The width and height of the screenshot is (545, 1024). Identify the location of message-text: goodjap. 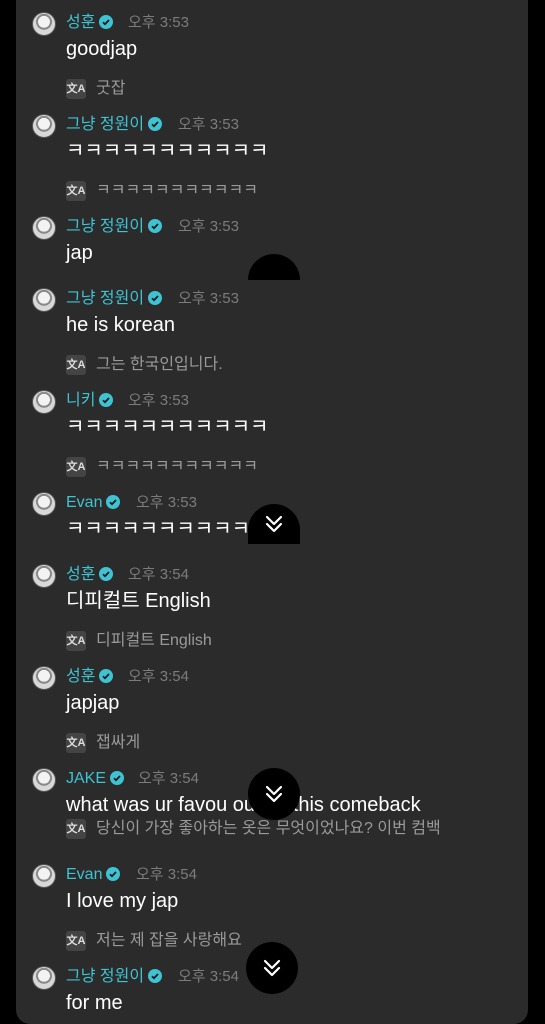
(102, 49).